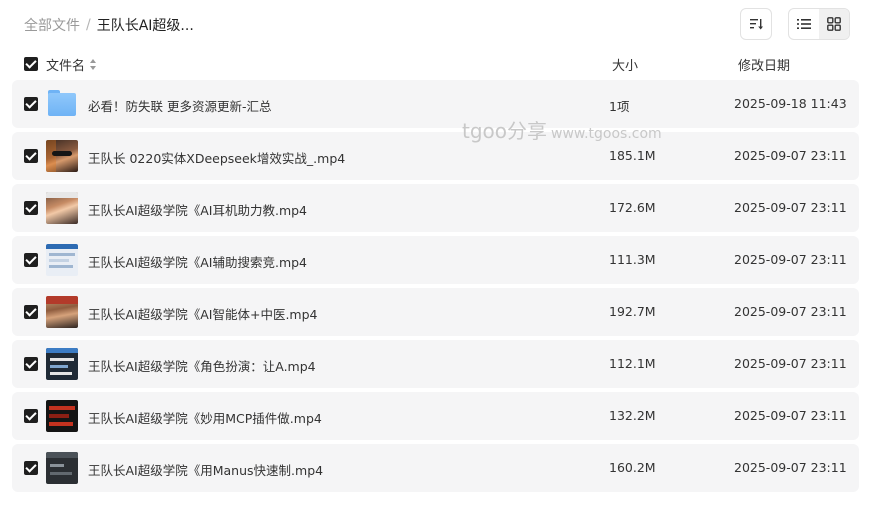 This screenshot has width=874, height=514. What do you see at coordinates (180, 105) in the screenshot?
I see `file-name: 必看！防失联 更多资源更新-汇总` at bounding box center [180, 105].